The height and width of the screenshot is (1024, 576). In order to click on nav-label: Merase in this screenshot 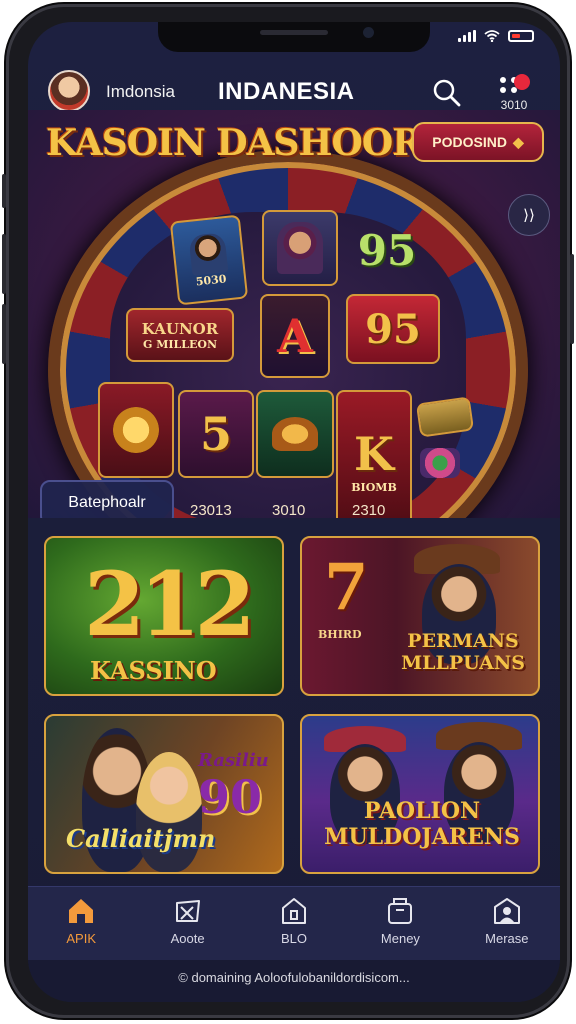, I will do `click(507, 938)`.